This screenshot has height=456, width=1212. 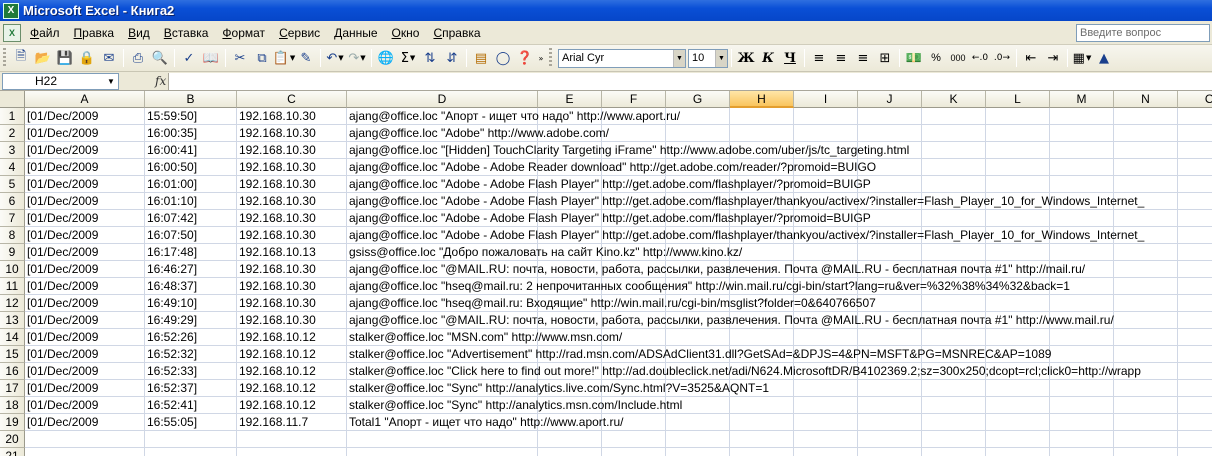 I want to click on cell-b14: 16:52:26], so click(x=191, y=337).